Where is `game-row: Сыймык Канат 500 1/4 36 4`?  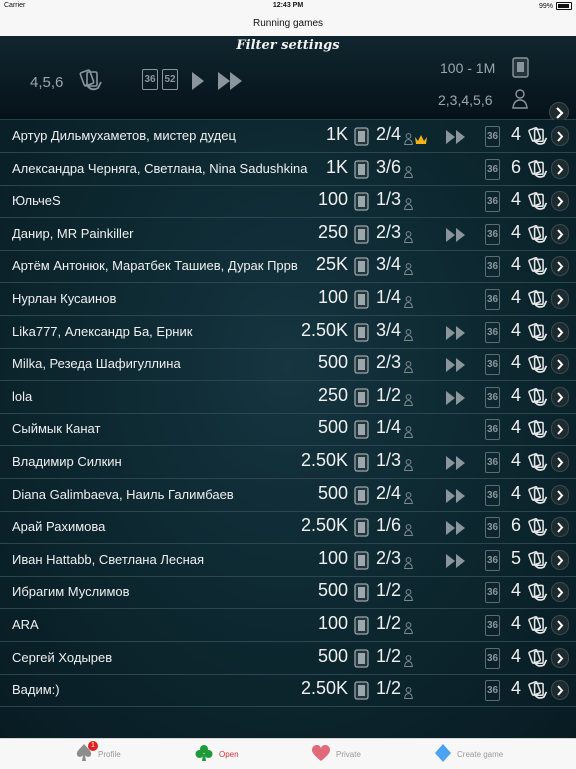 game-row: Сыймык Канат 500 1/4 36 4 is located at coordinates (288, 430).